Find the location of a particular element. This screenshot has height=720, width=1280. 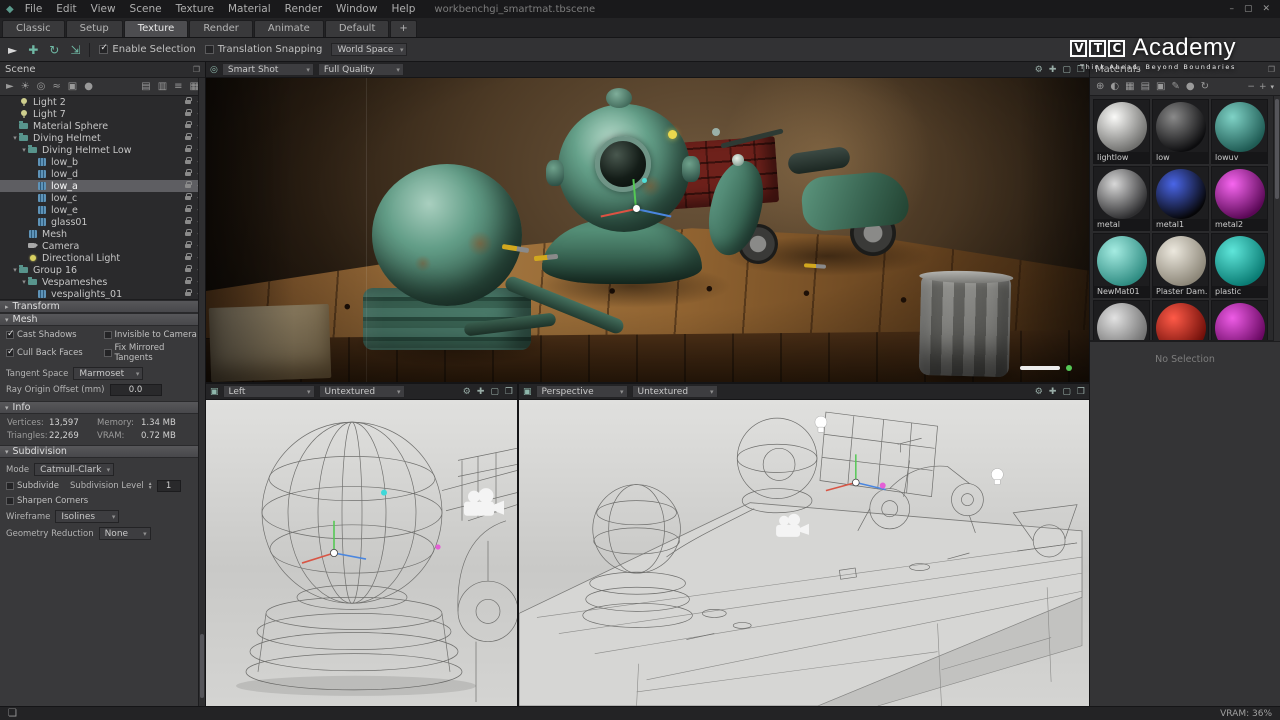

select-object-icon: ► is located at coordinates (10, 86).